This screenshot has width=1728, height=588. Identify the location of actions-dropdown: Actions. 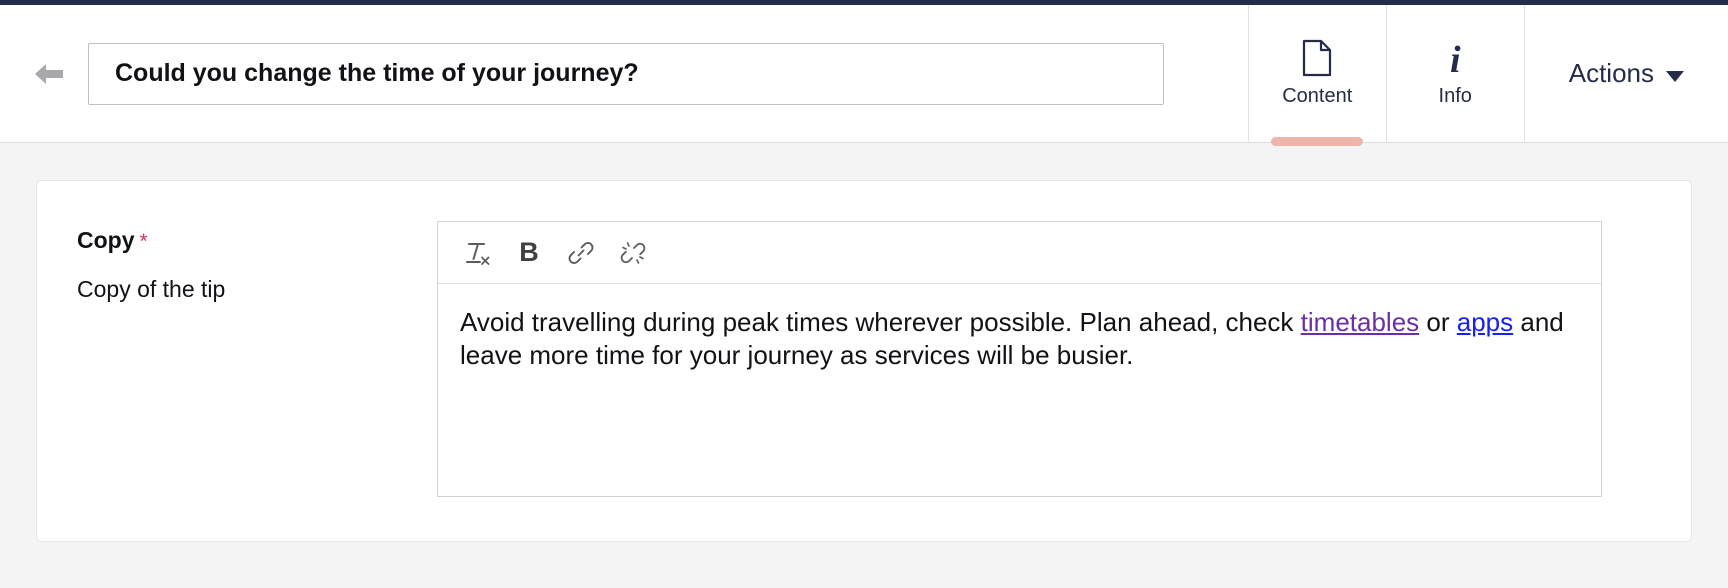
(1625, 73).